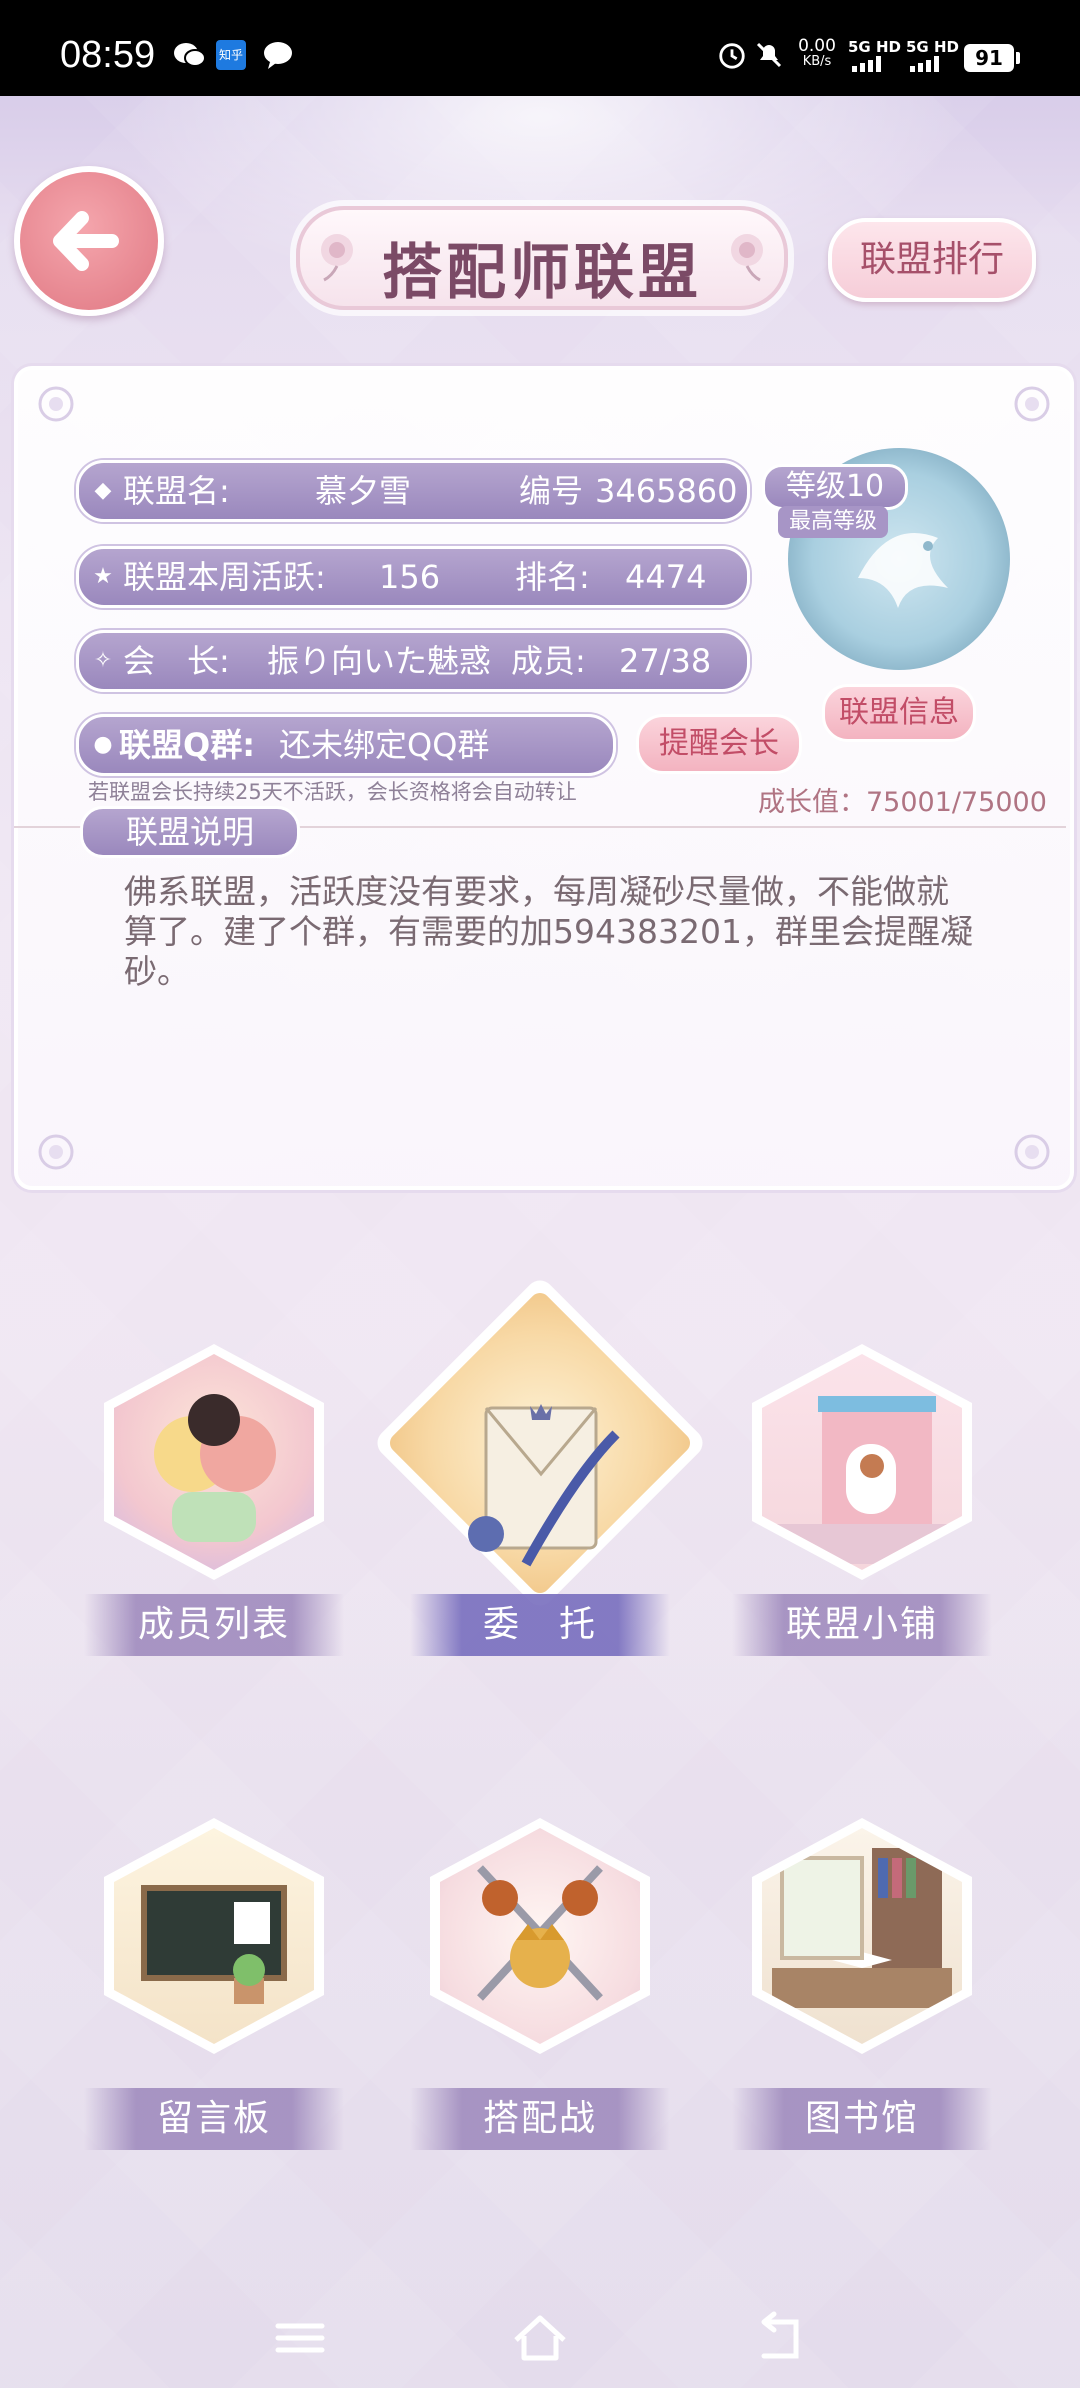 The width and height of the screenshot is (1080, 2388). What do you see at coordinates (544, 1485) in the screenshot?
I see `quill-icon` at bounding box center [544, 1485].